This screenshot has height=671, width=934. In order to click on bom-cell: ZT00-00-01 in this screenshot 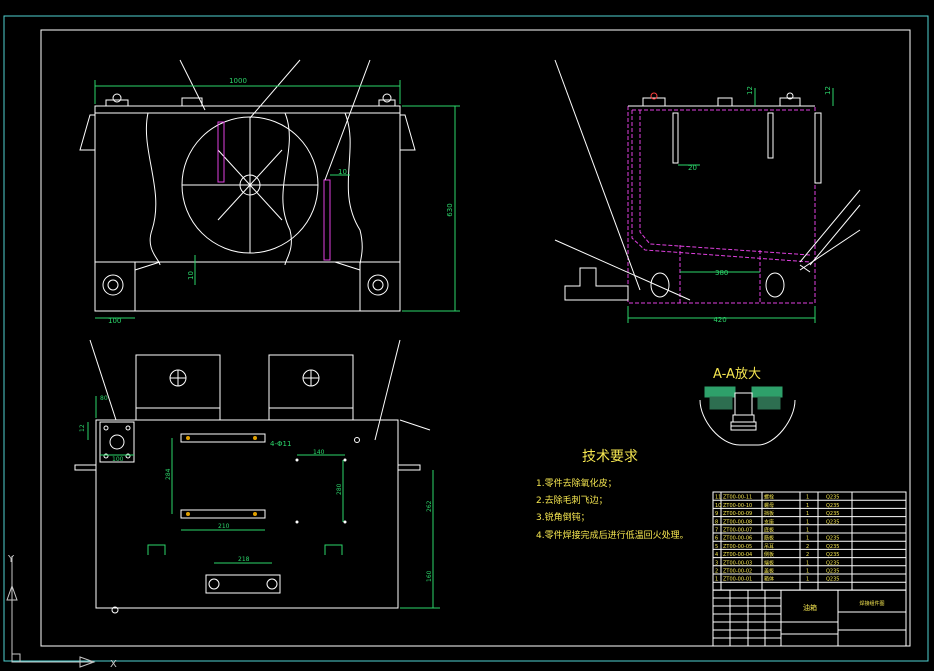, I will do `click(737, 580)`.